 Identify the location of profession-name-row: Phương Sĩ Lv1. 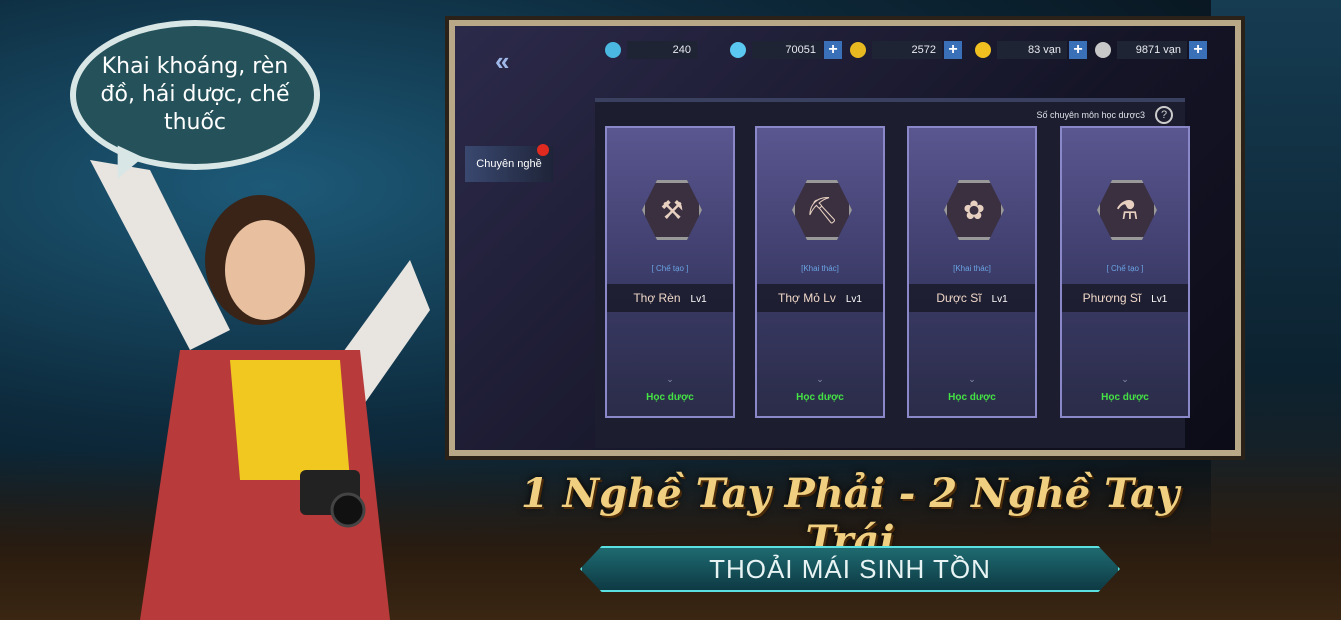
(1125, 298).